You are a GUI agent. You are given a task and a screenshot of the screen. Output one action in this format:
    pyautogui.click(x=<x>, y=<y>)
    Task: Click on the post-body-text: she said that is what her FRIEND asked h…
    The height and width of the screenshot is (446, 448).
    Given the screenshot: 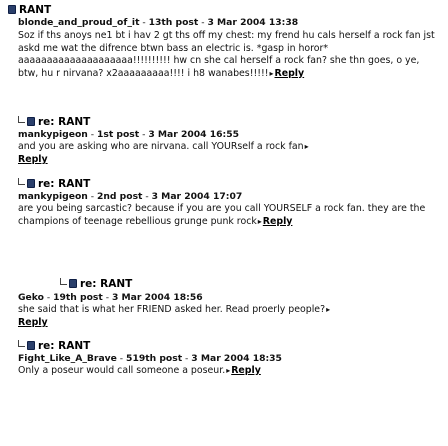 What is the action you would take?
    pyautogui.click(x=172, y=309)
    